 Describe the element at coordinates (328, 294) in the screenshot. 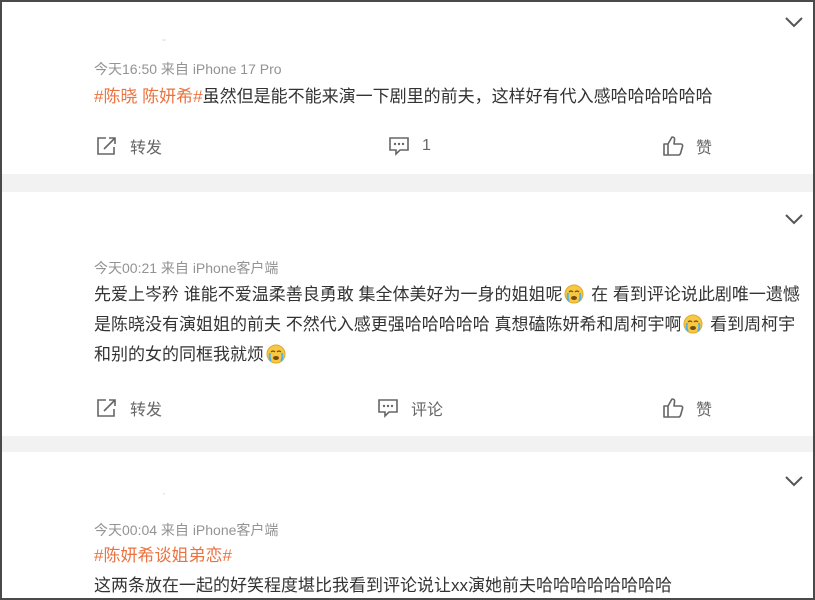

I see `post-content: 先爱上岑矜 谁能不爱温柔善良勇敢 集全体美好为一身的姐姐呢` at that location.